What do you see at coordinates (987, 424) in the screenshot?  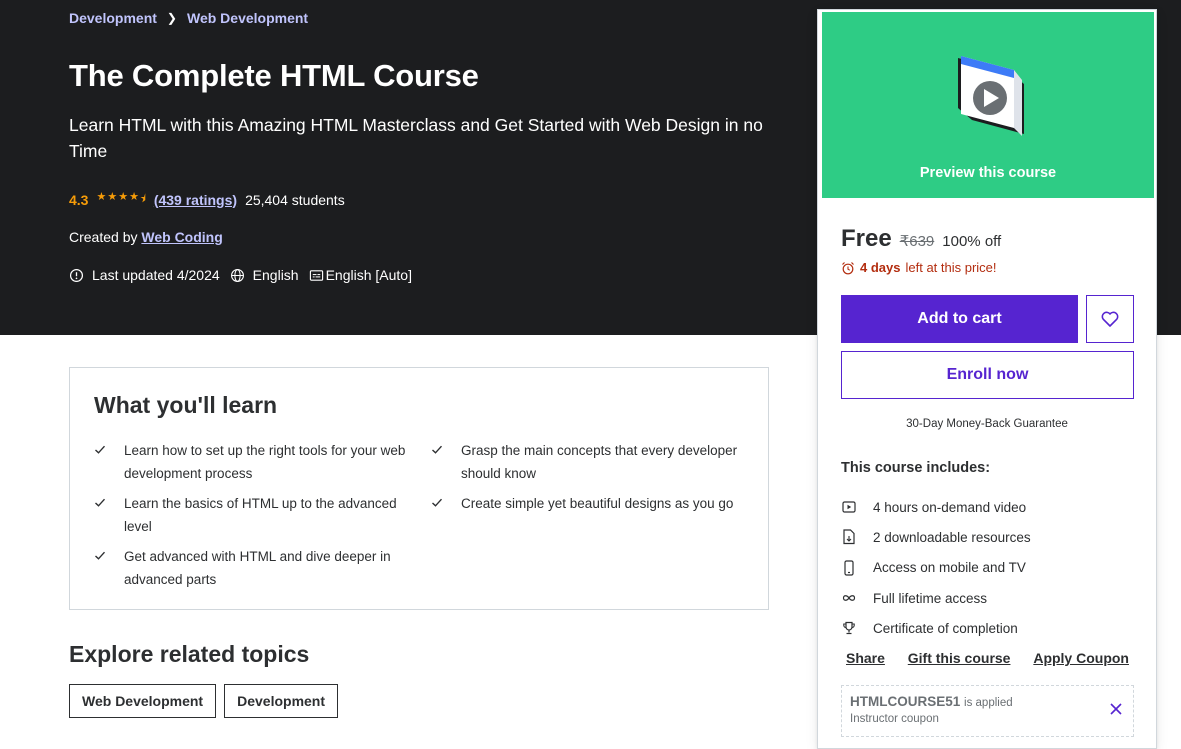 I see `money-back-guarantee: 30-Day Money-Back Guarantee` at bounding box center [987, 424].